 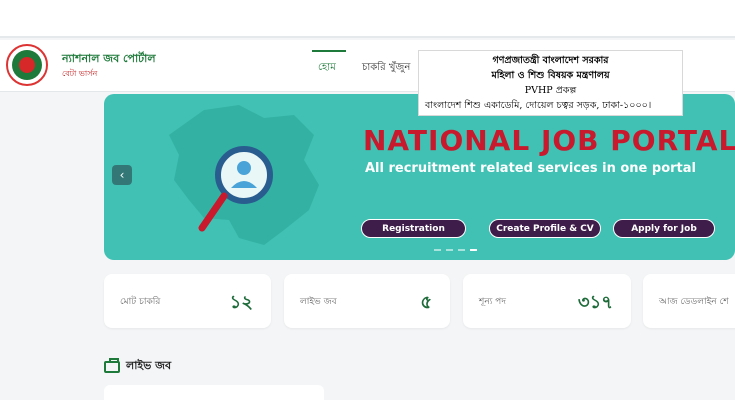 I want to click on live-jobs-title: লাইভ জব, so click(x=149, y=365).